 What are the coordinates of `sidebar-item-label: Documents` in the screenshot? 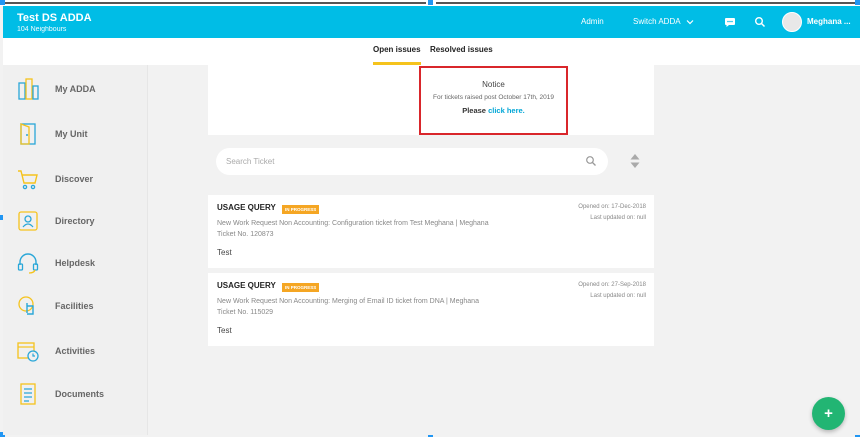 It's located at (80, 394).